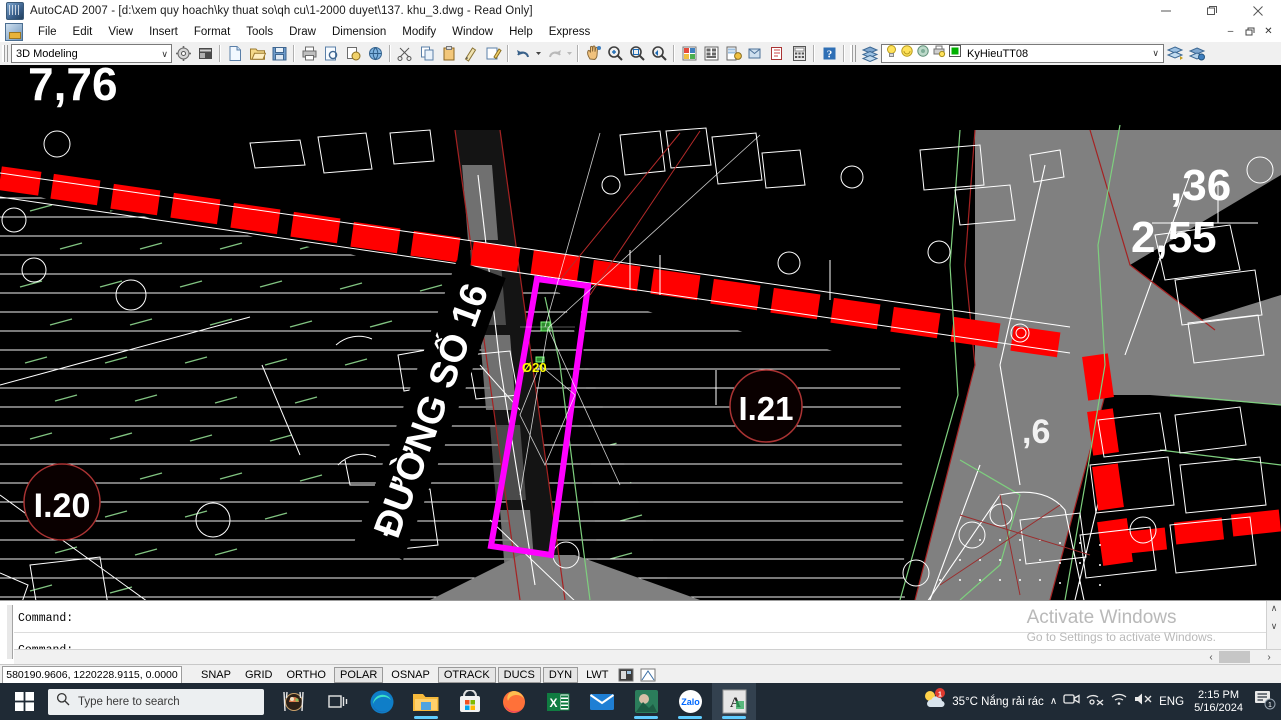 The width and height of the screenshot is (1281, 720). What do you see at coordinates (923, 53) in the screenshot?
I see `lock-open-icon` at bounding box center [923, 53].